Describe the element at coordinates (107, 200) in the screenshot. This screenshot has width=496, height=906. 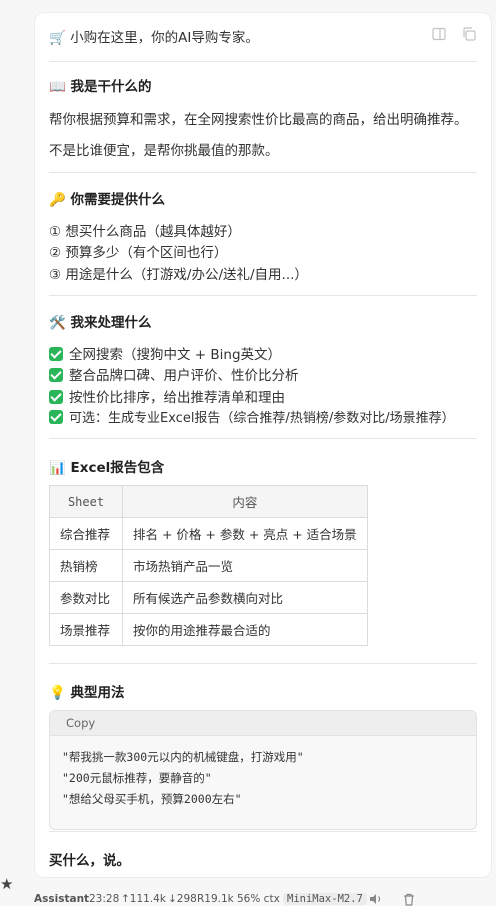
I see `section-title-need: 🔑 你需要提供什么` at that location.